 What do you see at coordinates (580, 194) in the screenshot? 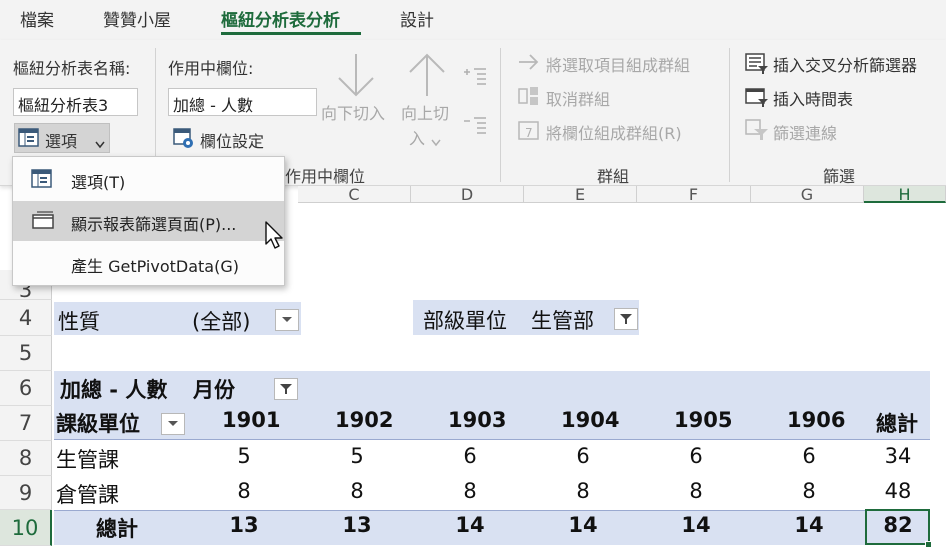
I see `column-header-e: E` at bounding box center [580, 194].